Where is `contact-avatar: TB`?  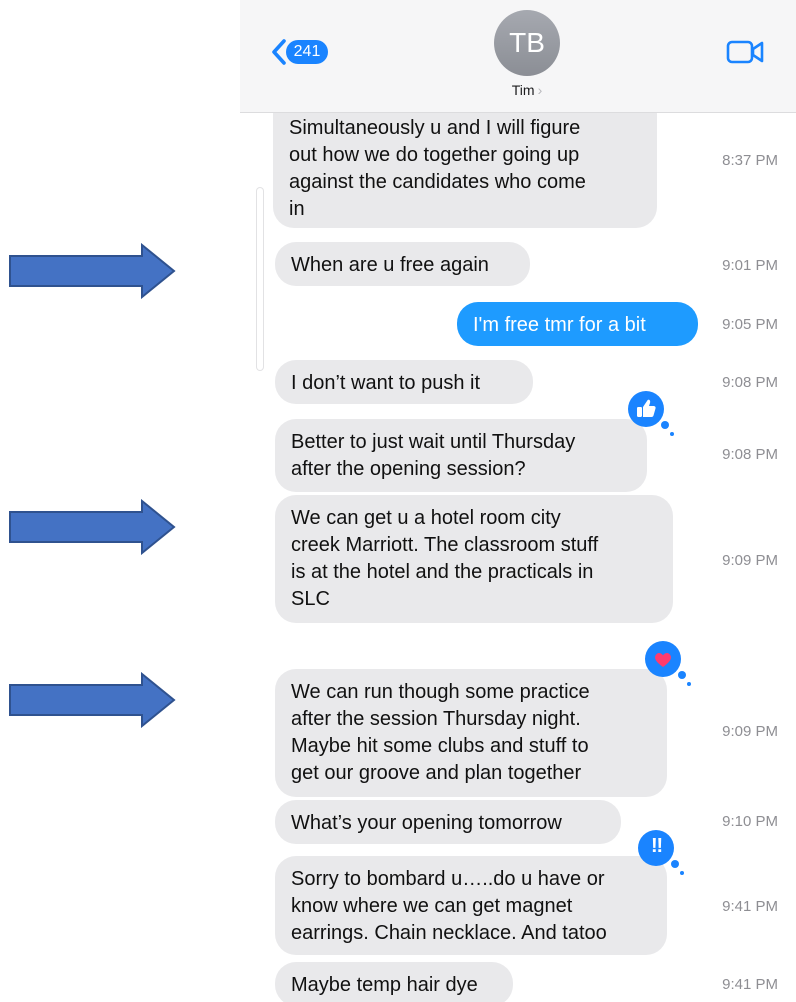 contact-avatar: TB is located at coordinates (527, 43).